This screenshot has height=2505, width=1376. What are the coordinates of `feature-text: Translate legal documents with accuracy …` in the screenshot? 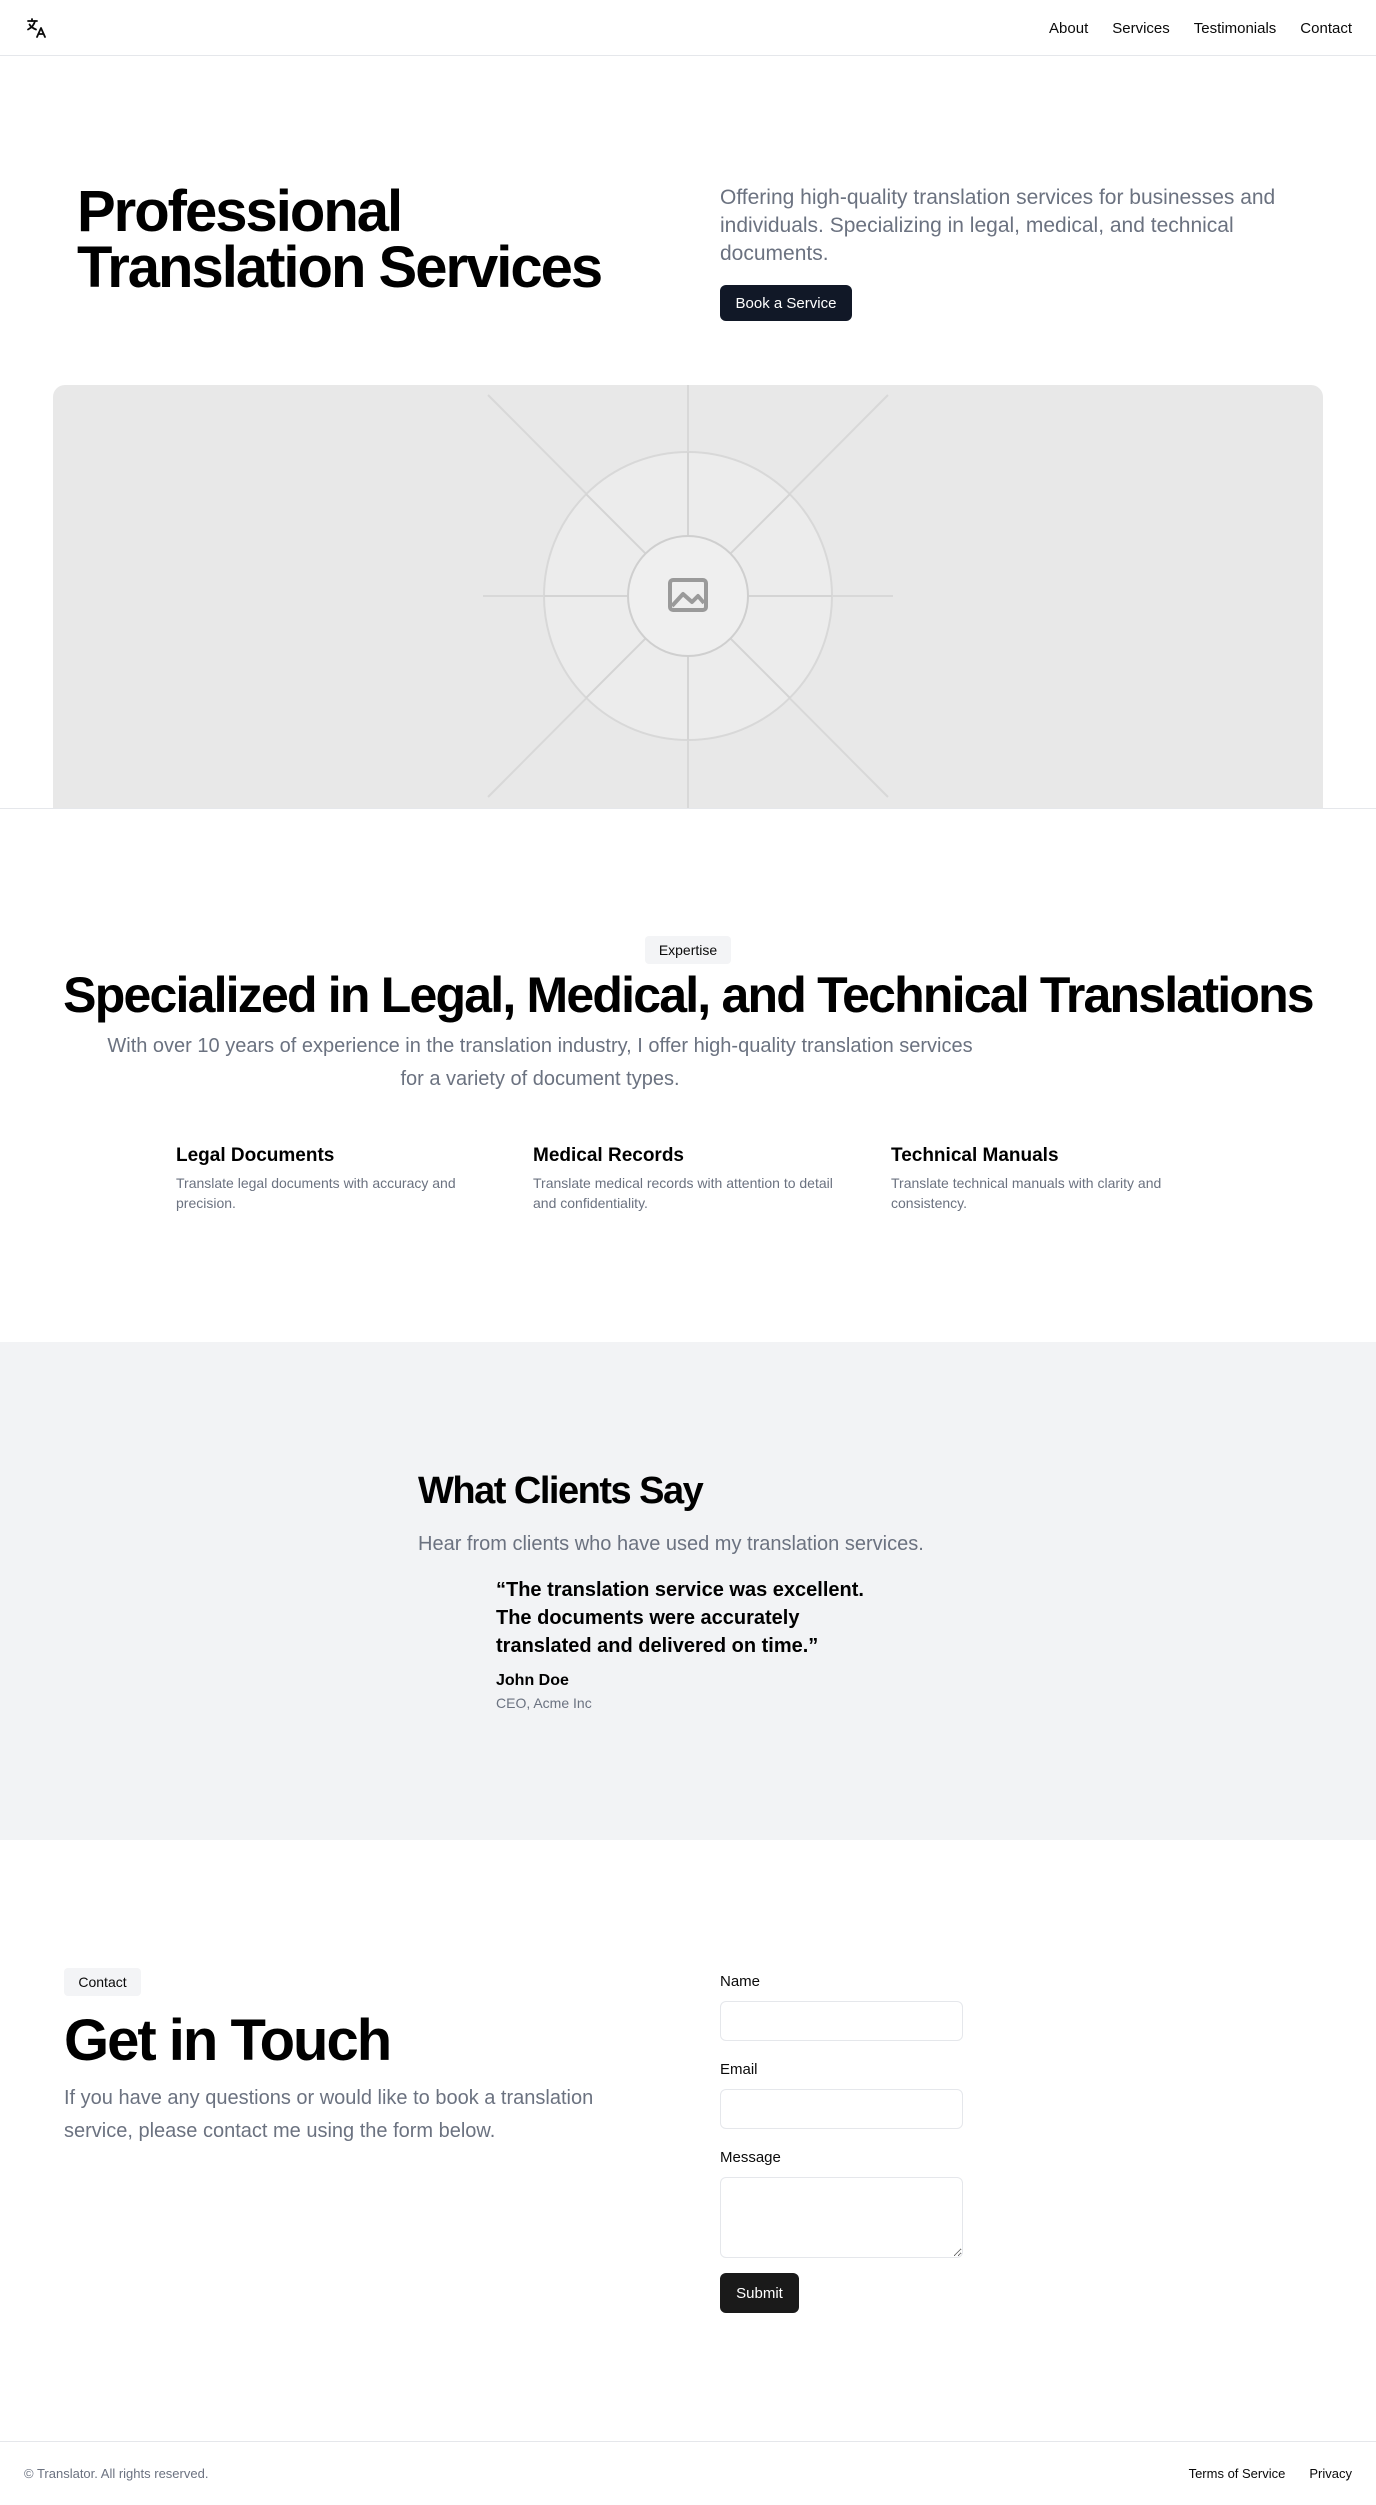 It's located at (316, 1193).